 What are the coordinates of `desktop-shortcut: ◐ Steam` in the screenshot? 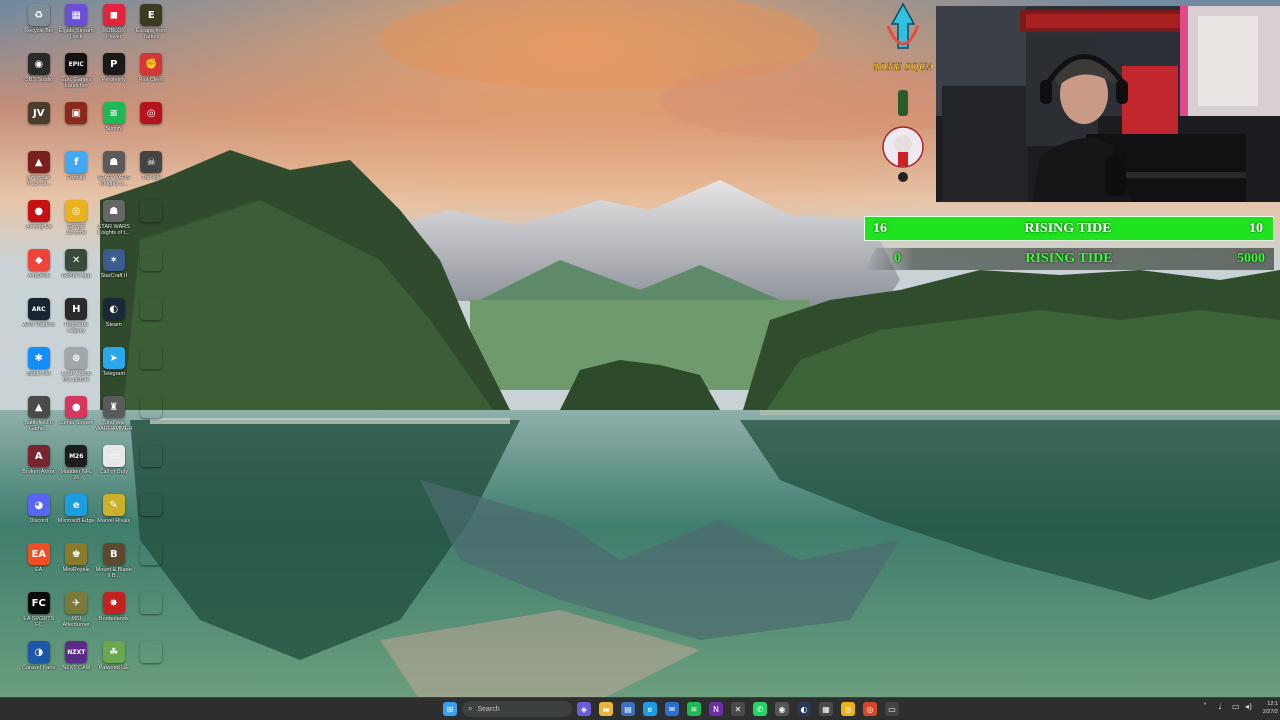 It's located at (114, 318).